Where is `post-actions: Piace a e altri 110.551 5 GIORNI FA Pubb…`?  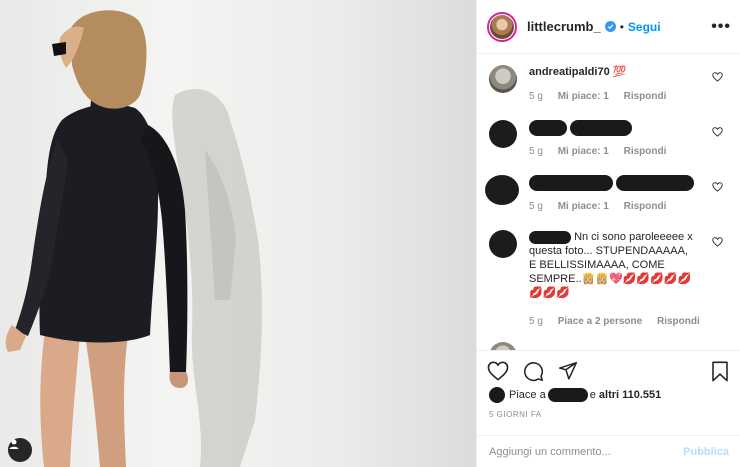 post-actions: Piace a e altri 110.551 5 GIORNI FA Pubb… is located at coordinates (608, 408).